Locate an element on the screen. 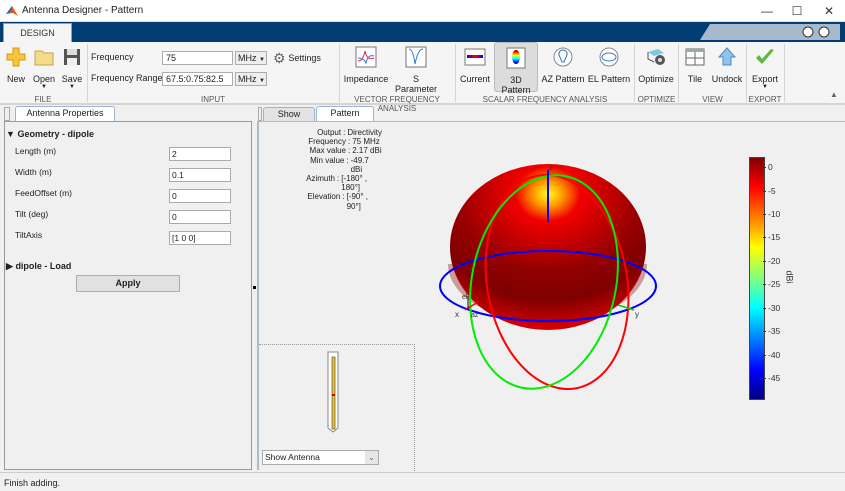 The width and height of the screenshot is (845, 491). load-section-header: ▶ dipole - Load is located at coordinates (38, 266).